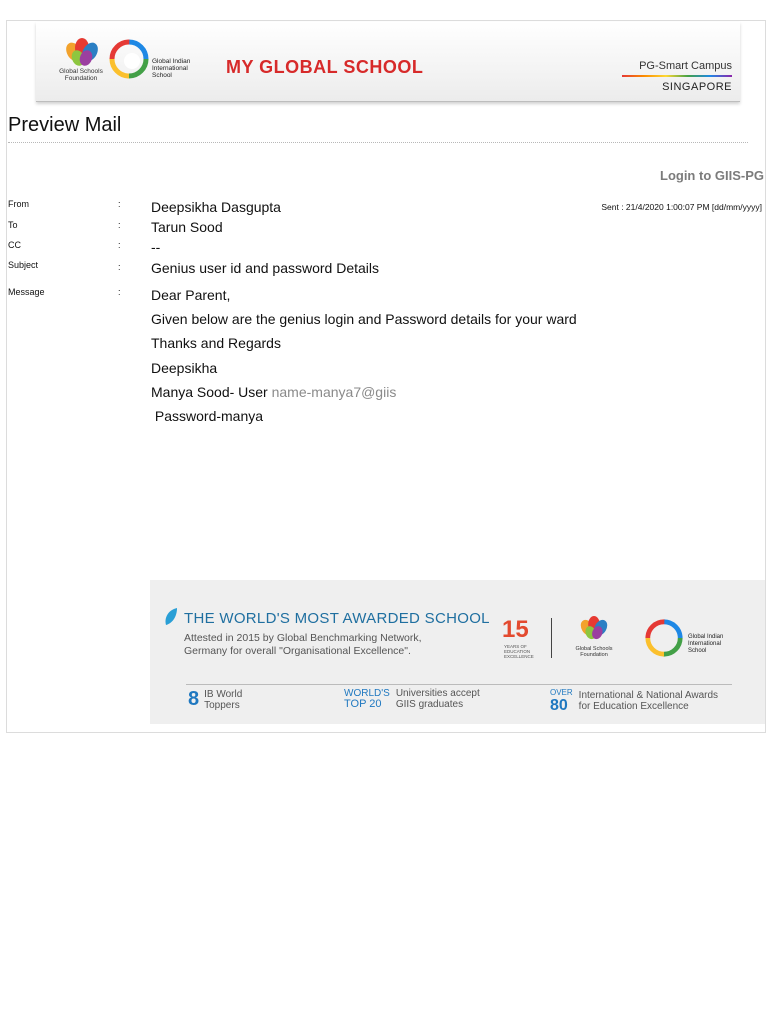 This screenshot has width=768, height=1024. What do you see at coordinates (216, 207) in the screenshot?
I see `from-value: Deepsikha Dasgupta` at bounding box center [216, 207].